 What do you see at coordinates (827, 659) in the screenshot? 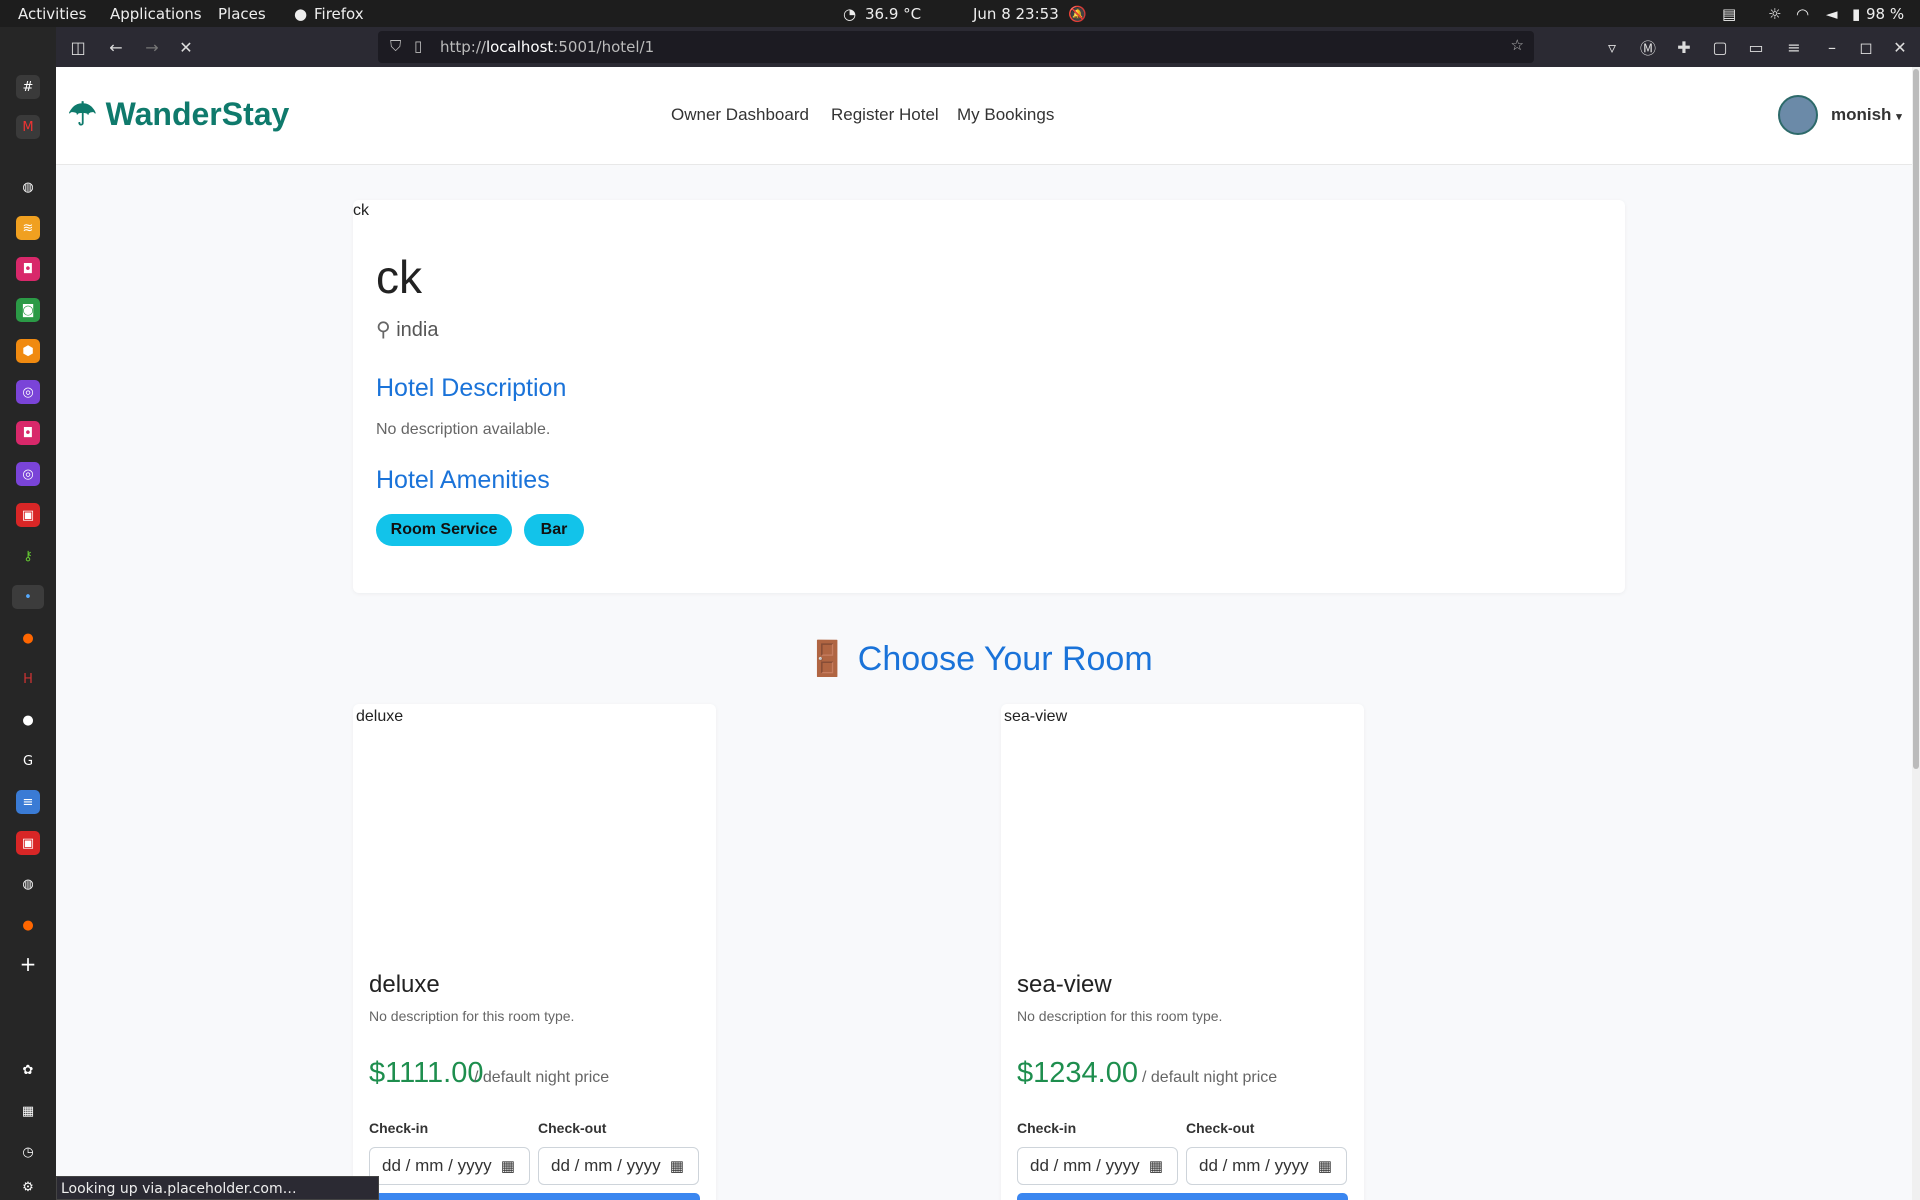
I see `door-icon: 🚪` at bounding box center [827, 659].